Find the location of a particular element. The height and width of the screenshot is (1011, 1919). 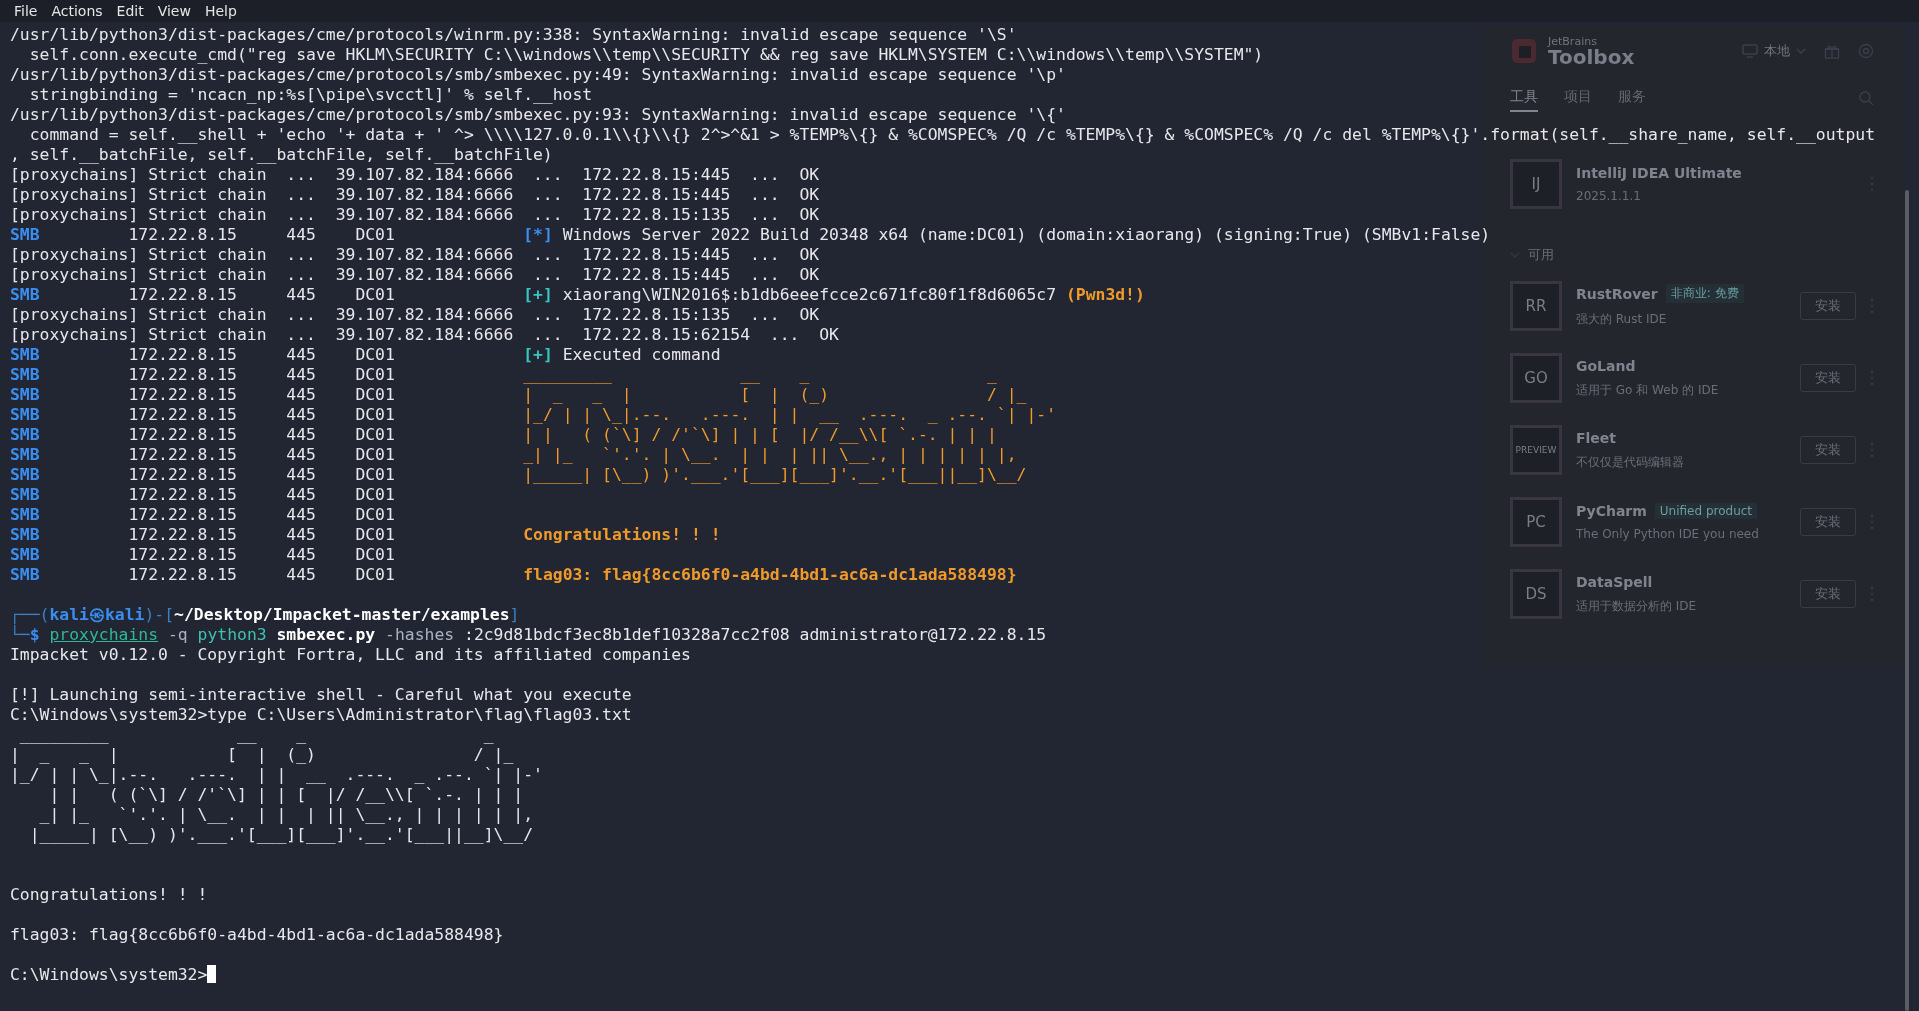

menu-item: File is located at coordinates (26, 11).